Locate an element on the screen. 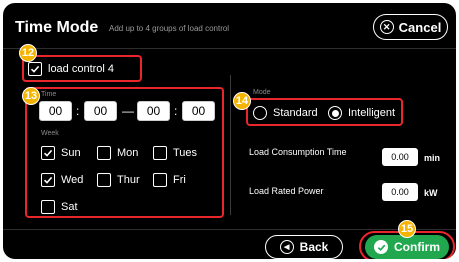 This screenshot has height=262, width=459. cancel-button: ✕ Cancel is located at coordinates (410, 27).